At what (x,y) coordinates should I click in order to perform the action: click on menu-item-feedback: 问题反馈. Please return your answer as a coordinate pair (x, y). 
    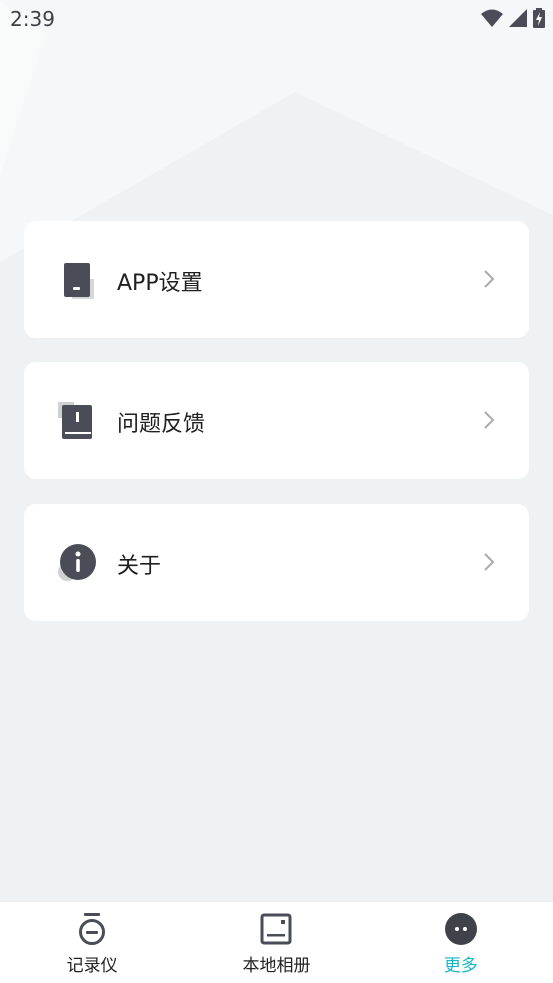
    Looking at the image, I should click on (276, 420).